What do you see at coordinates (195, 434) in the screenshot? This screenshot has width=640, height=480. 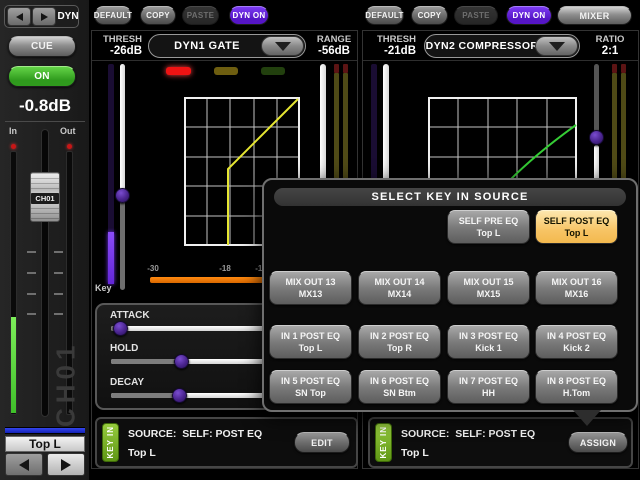 I see `dyn1-keyin-source: SOURCE: SELF: POST EQ` at bounding box center [195, 434].